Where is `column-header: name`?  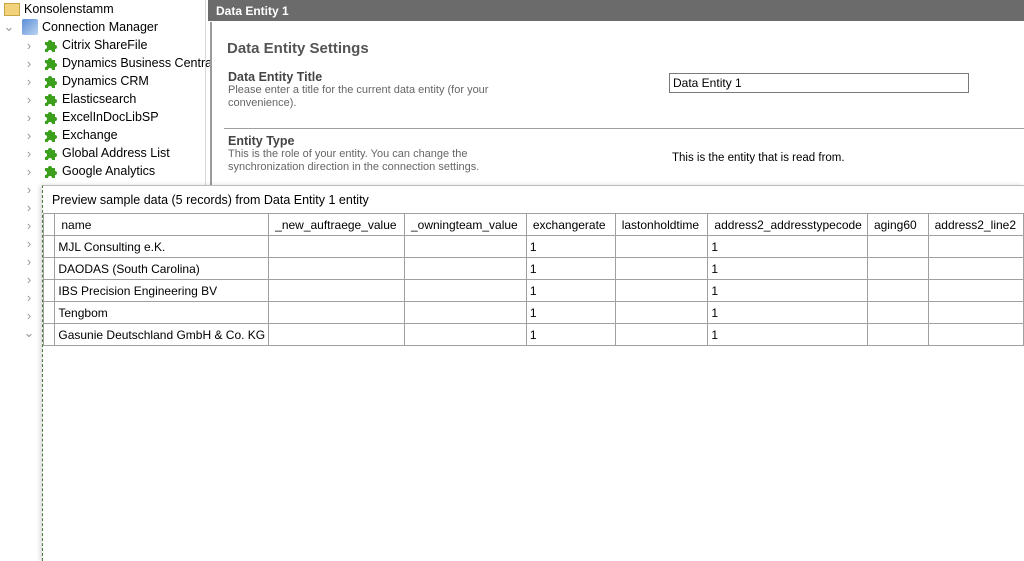 column-header: name is located at coordinates (162, 224).